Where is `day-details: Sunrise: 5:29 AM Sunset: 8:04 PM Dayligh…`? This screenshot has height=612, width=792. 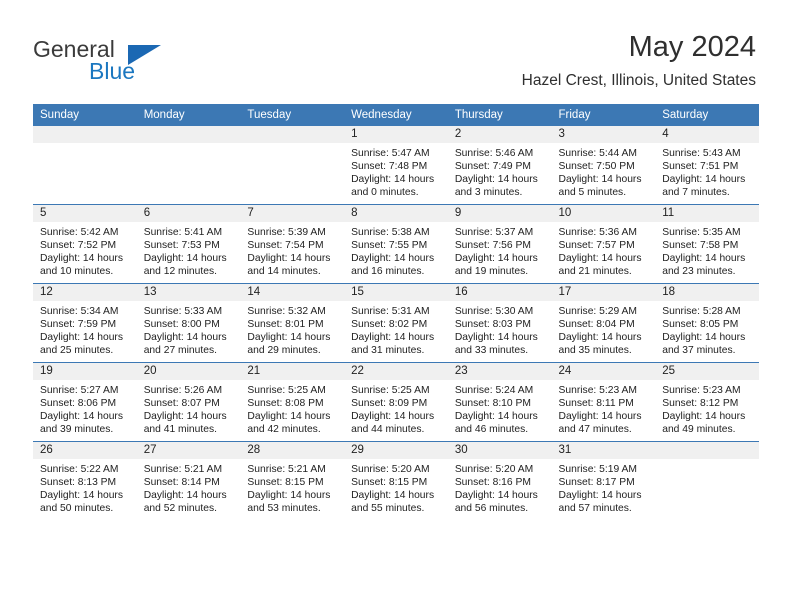
day-details: Sunrise: 5:29 AM Sunset: 8:04 PM Dayligh… is located at coordinates (604, 329).